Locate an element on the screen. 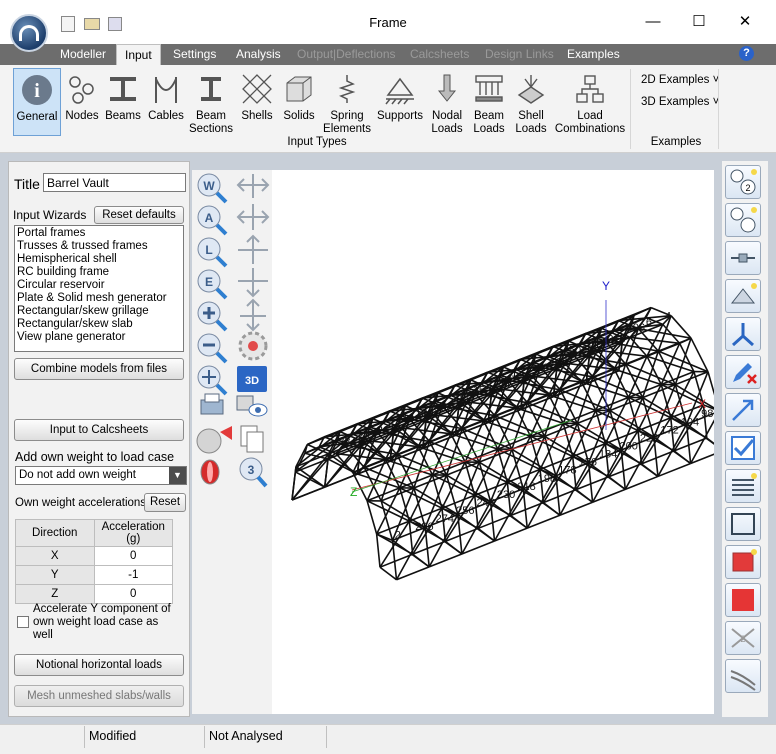 This screenshot has height=754, width=776. ribbon-spring-elements-button: Spring Elements is located at coordinates (347, 102).